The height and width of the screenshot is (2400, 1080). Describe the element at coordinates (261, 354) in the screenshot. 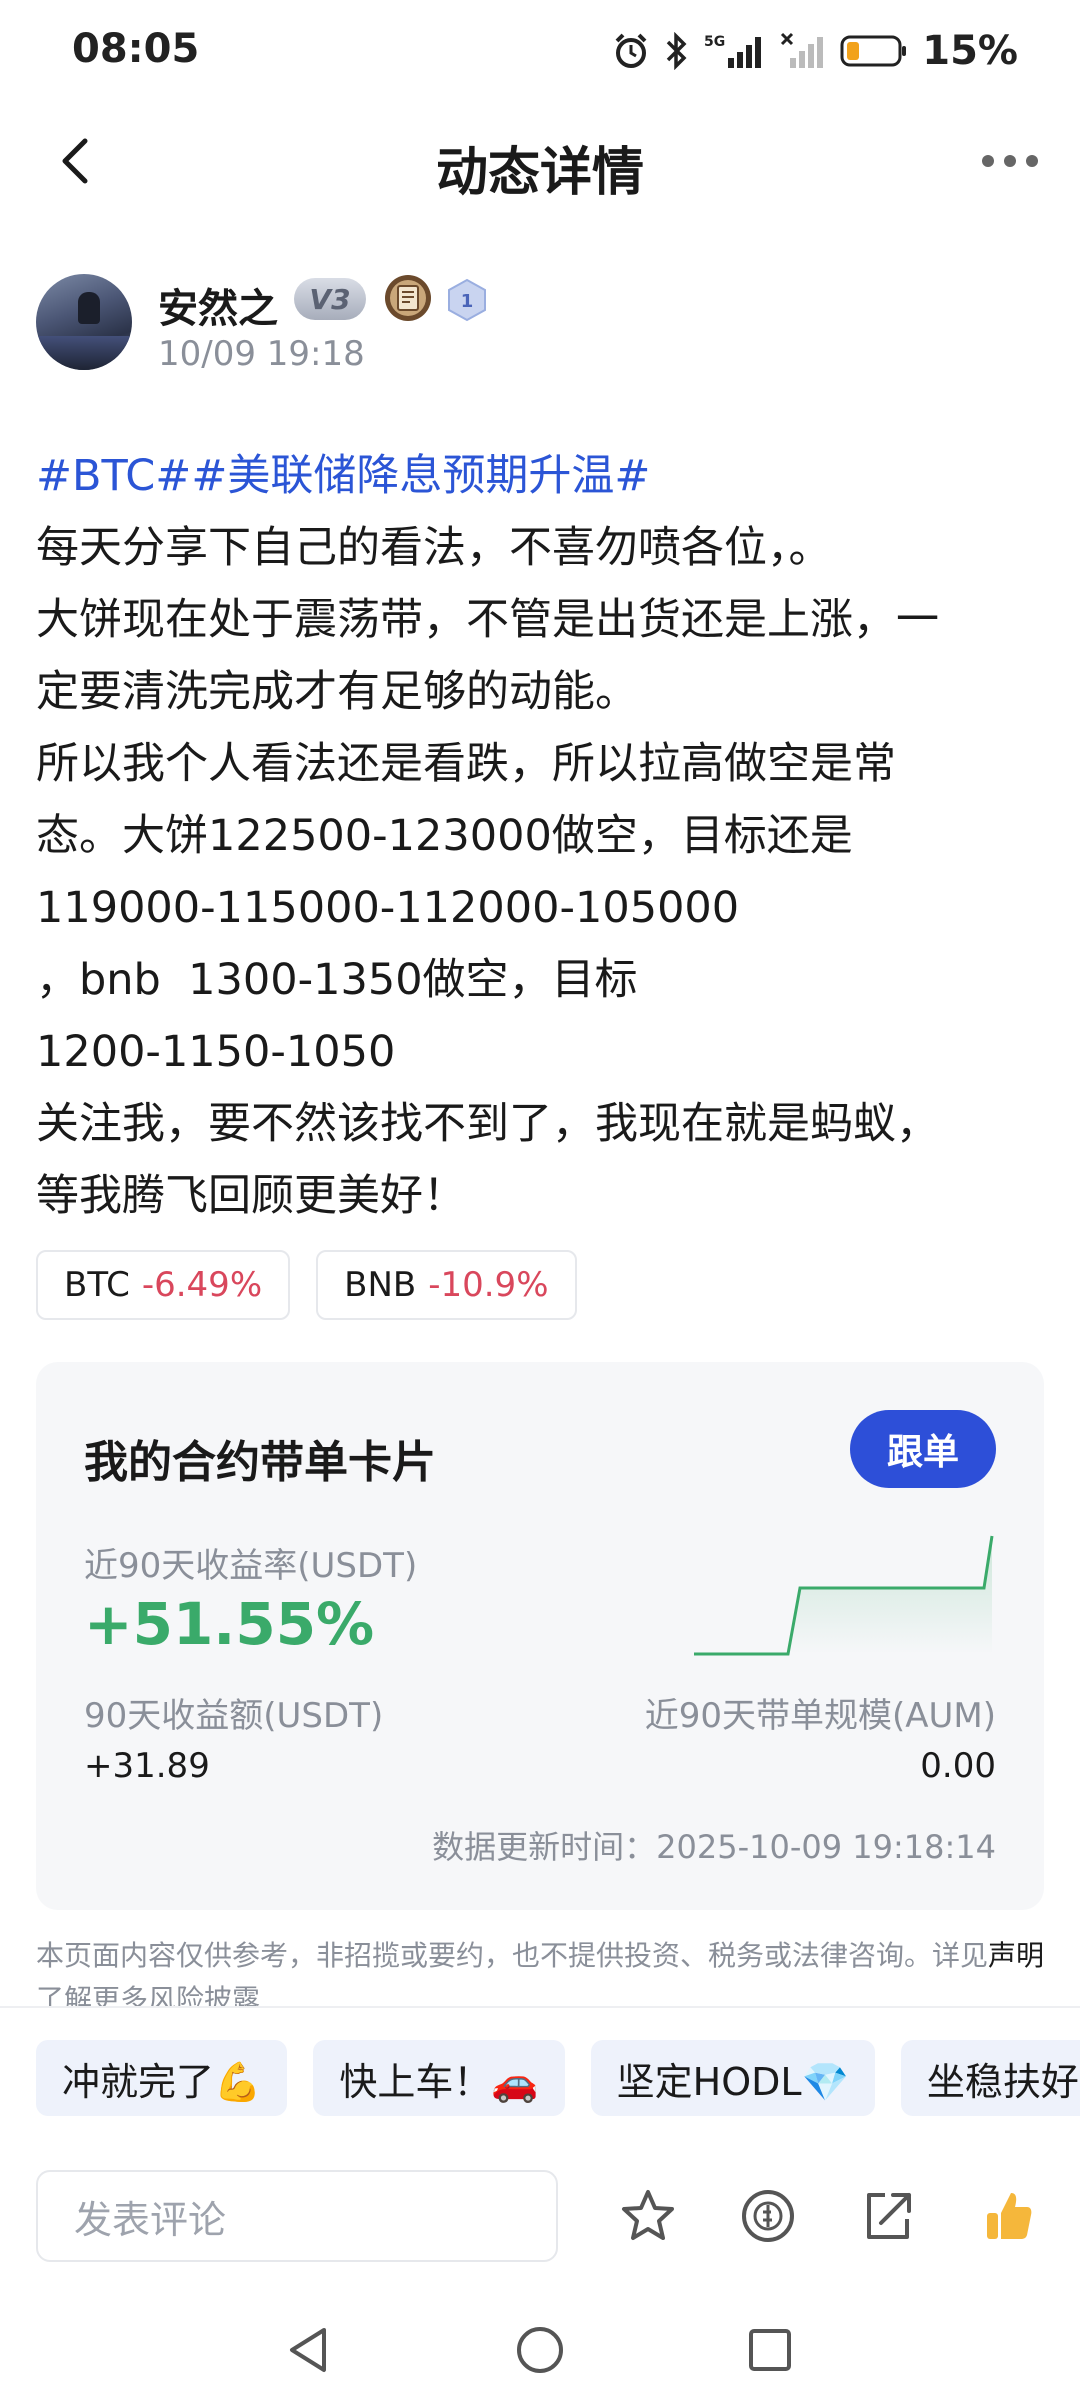

I see `post-time: 10/09 19:18` at that location.